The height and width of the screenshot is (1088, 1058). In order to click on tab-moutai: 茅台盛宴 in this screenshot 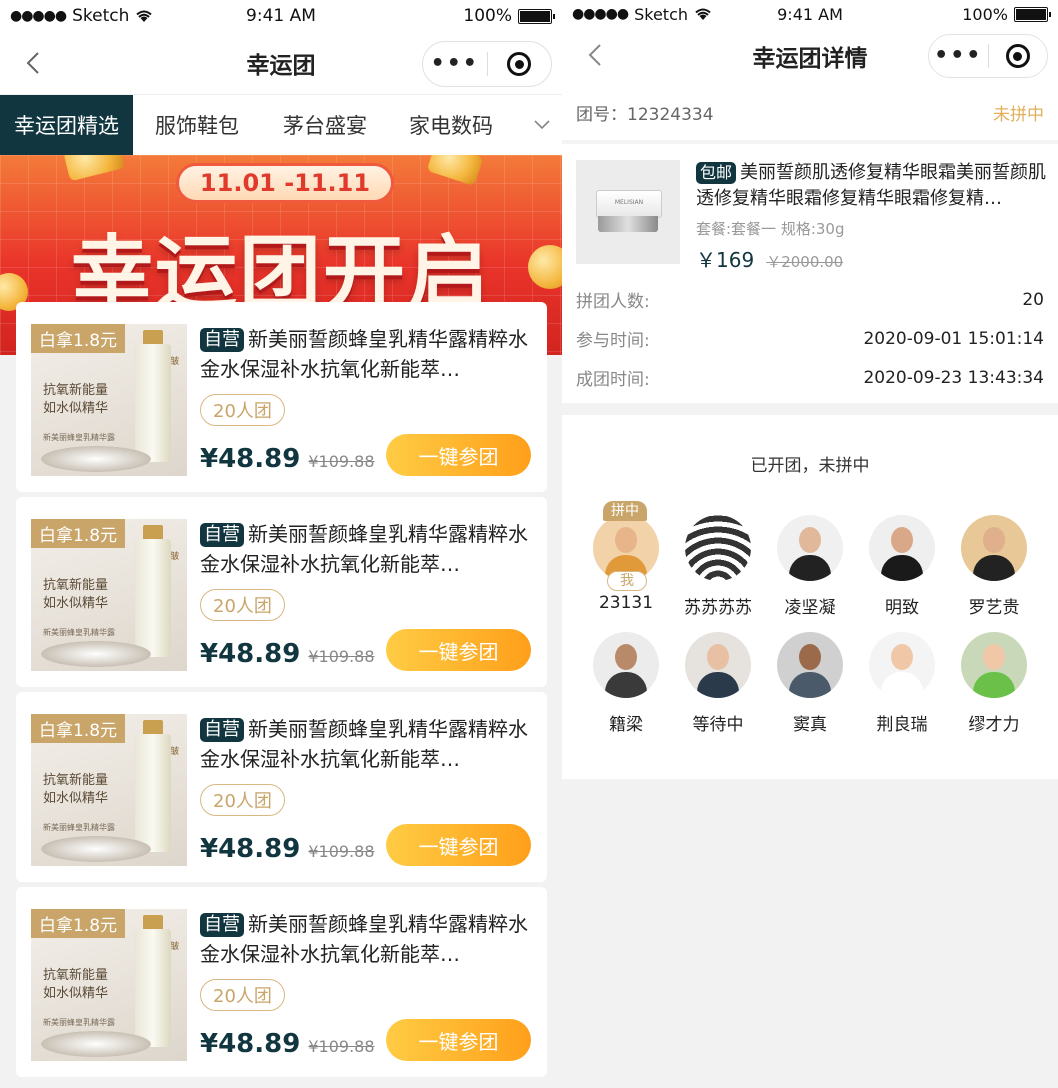, I will do `click(325, 125)`.